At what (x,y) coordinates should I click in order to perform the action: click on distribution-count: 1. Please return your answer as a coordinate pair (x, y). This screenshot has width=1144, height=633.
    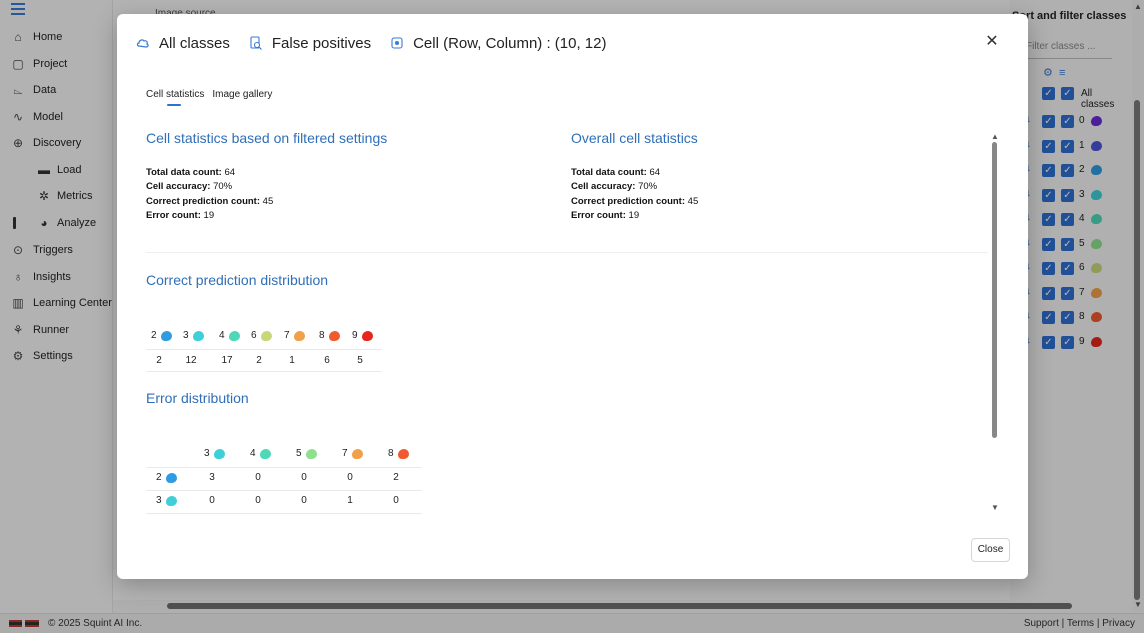
    Looking at the image, I should click on (292, 360).